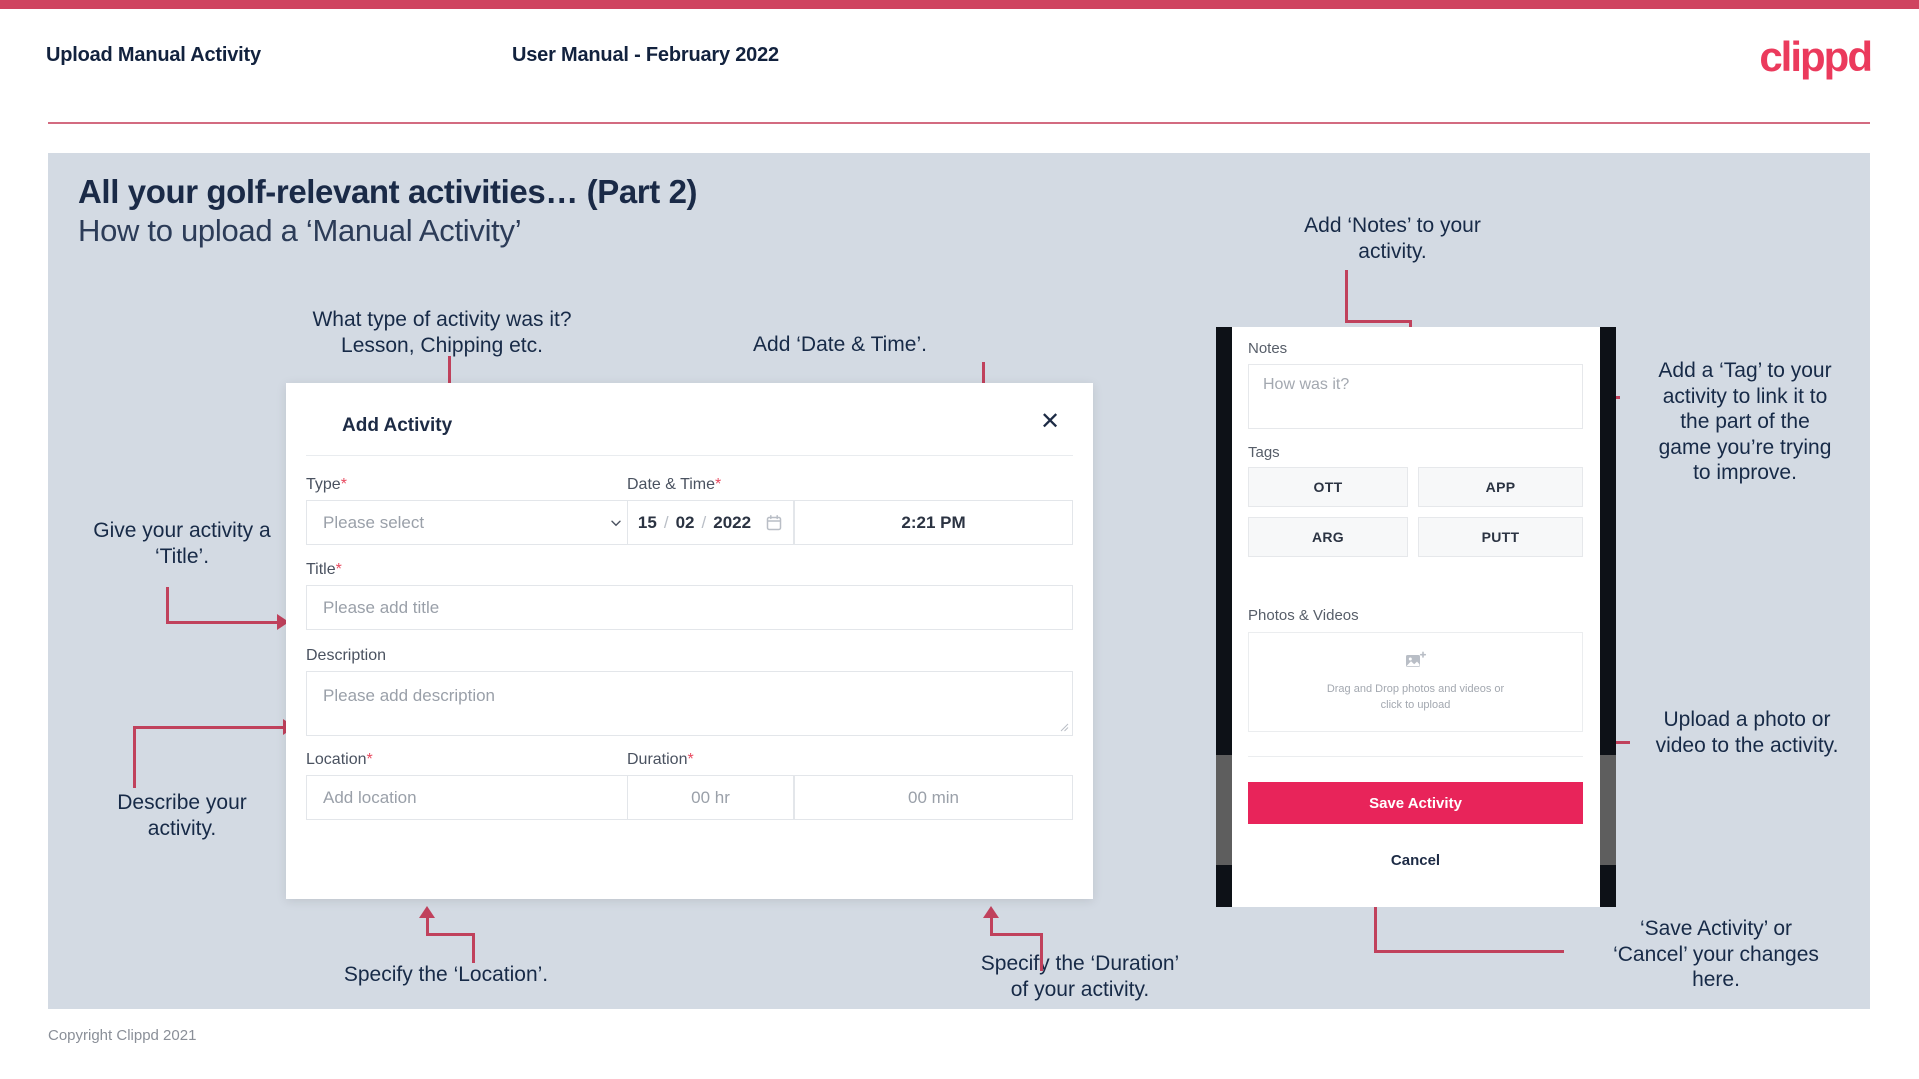 The height and width of the screenshot is (1079, 1919). Describe the element at coordinates (1064, 727) in the screenshot. I see `resize-grip-icon` at that location.